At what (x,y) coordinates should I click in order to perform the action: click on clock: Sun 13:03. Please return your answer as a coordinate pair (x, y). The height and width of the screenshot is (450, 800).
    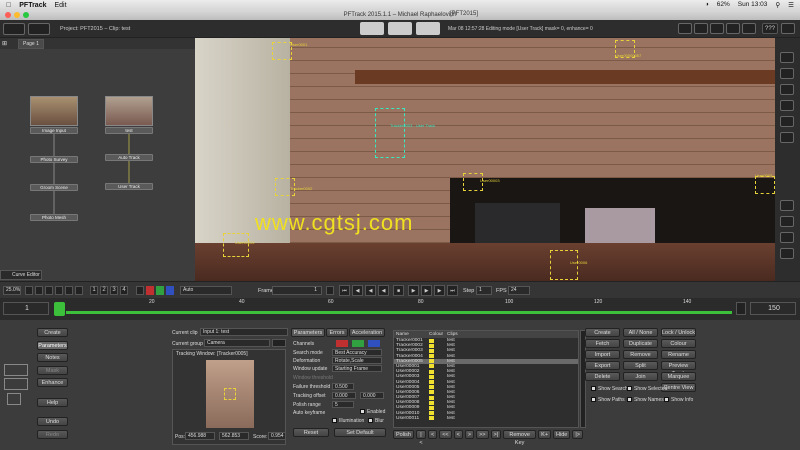
    Looking at the image, I should click on (753, 5).